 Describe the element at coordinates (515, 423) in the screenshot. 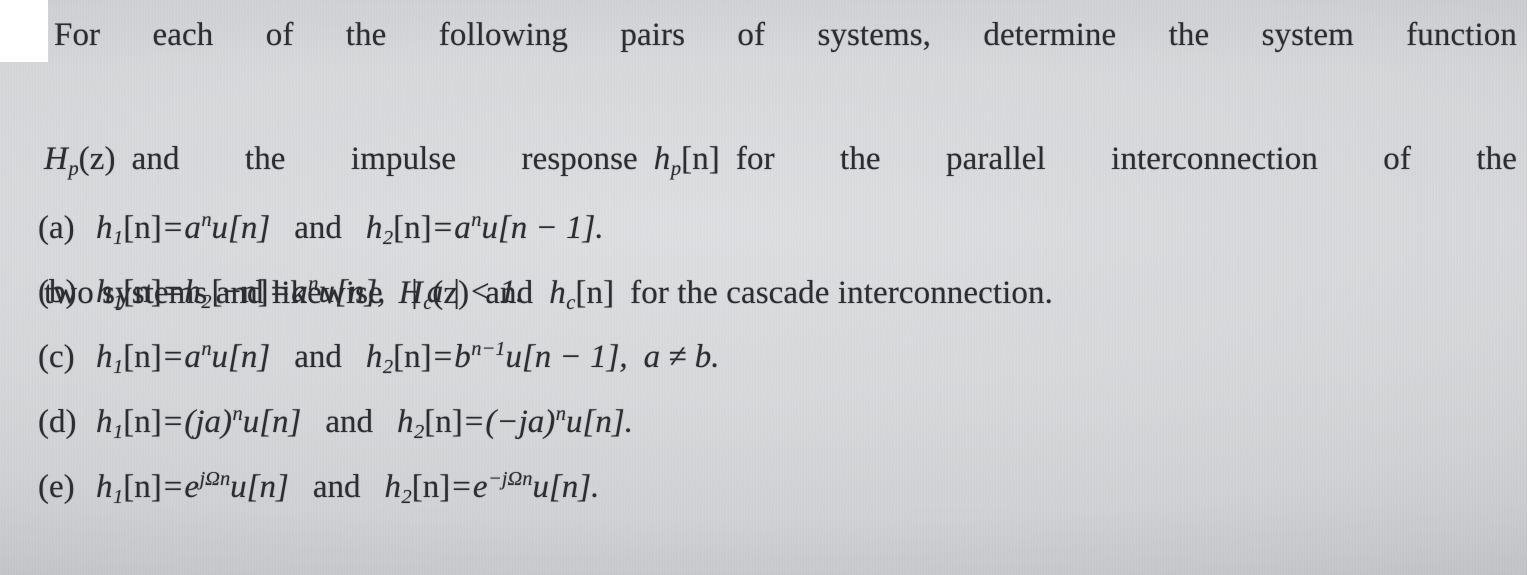

I see `item-d-equation-2: h2[n]=(−ja)nu[n].` at that location.